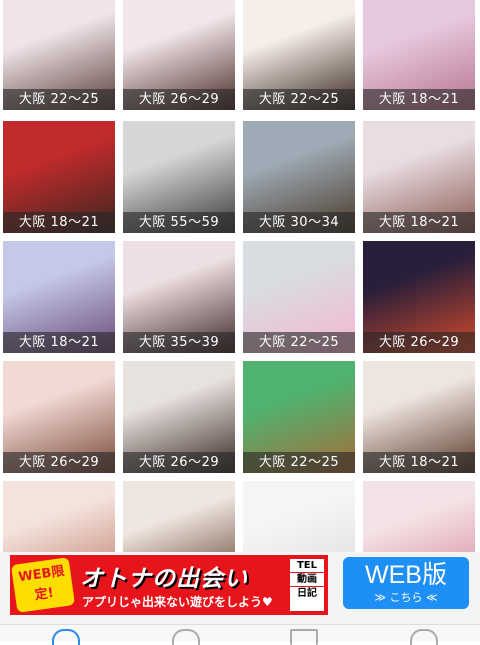  Describe the element at coordinates (304, 637) in the screenshot. I see `tab-message-icon` at that location.